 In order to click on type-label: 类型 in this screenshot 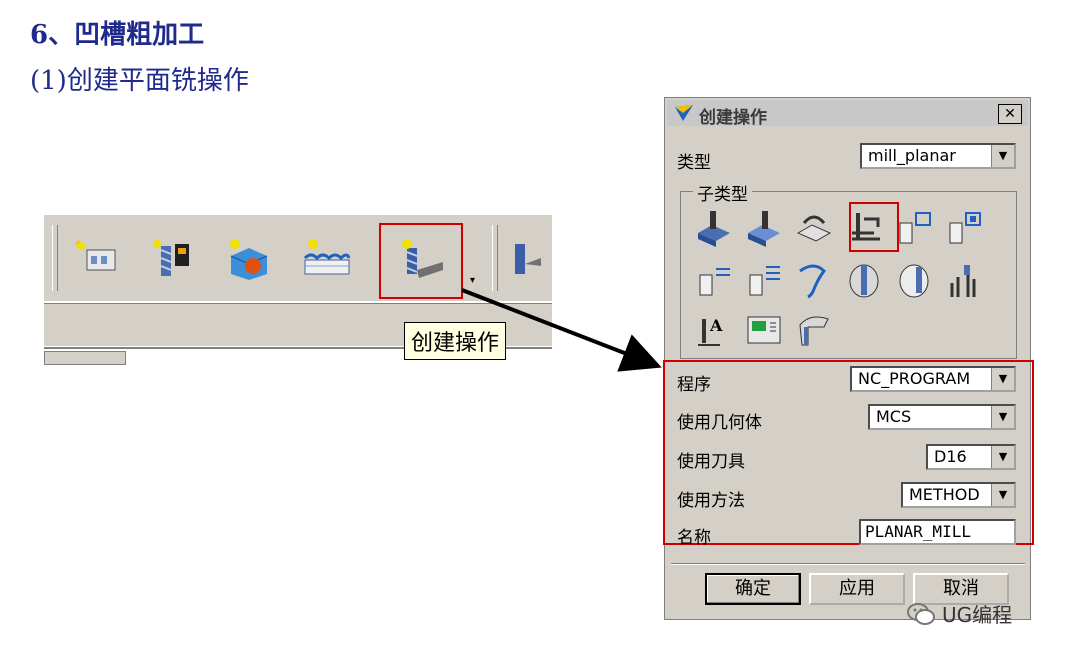, I will do `click(694, 163)`.